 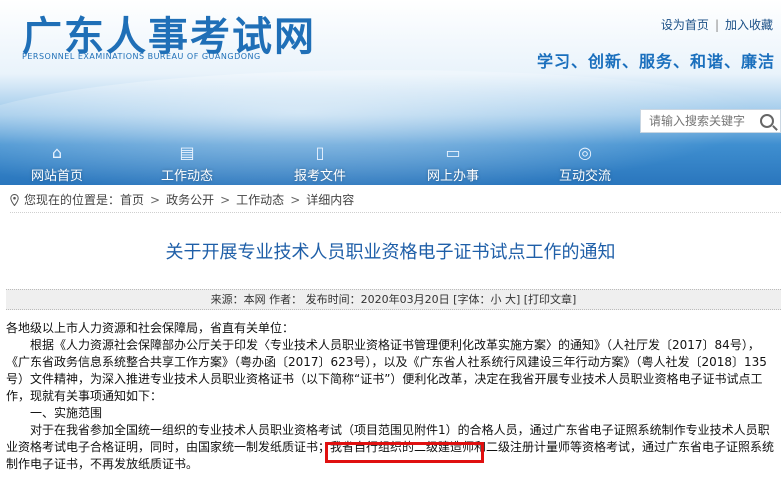 What do you see at coordinates (320, 152) in the screenshot?
I see `document-icon: ▯` at bounding box center [320, 152].